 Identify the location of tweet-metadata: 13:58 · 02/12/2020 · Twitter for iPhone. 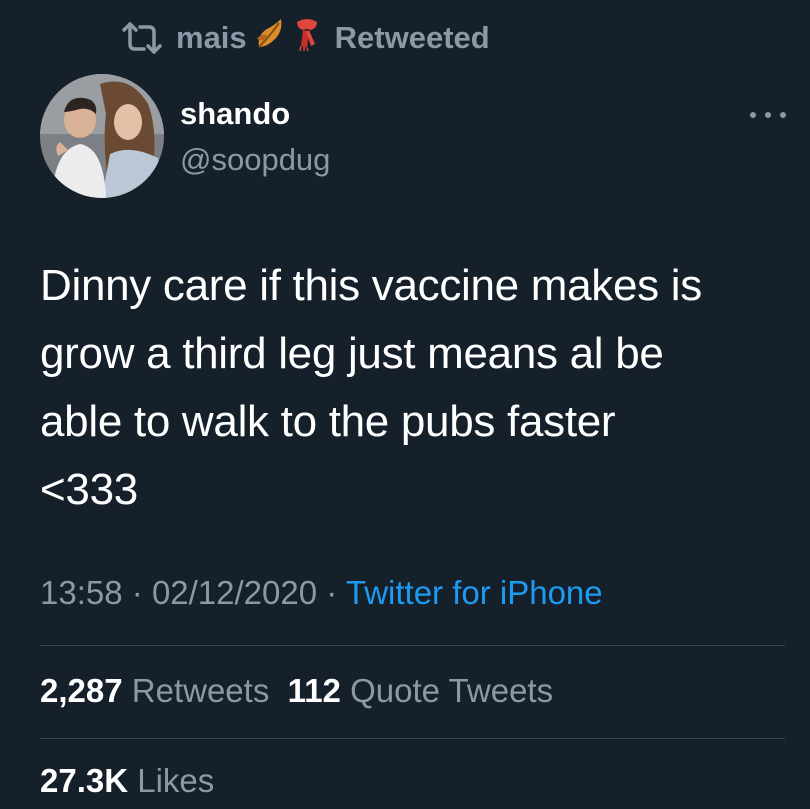
(321, 593).